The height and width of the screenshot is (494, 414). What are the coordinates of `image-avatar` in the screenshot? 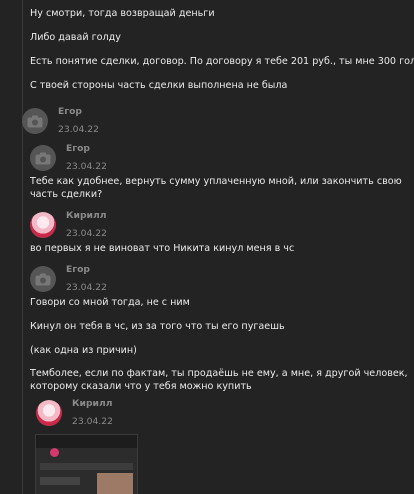 It's located at (54, 452).